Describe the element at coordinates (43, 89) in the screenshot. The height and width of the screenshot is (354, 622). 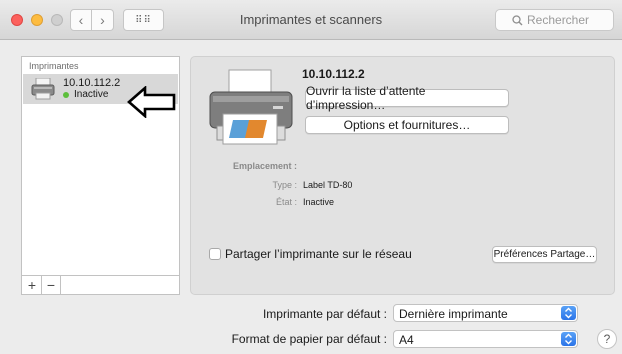
I see `printer-icon` at that location.